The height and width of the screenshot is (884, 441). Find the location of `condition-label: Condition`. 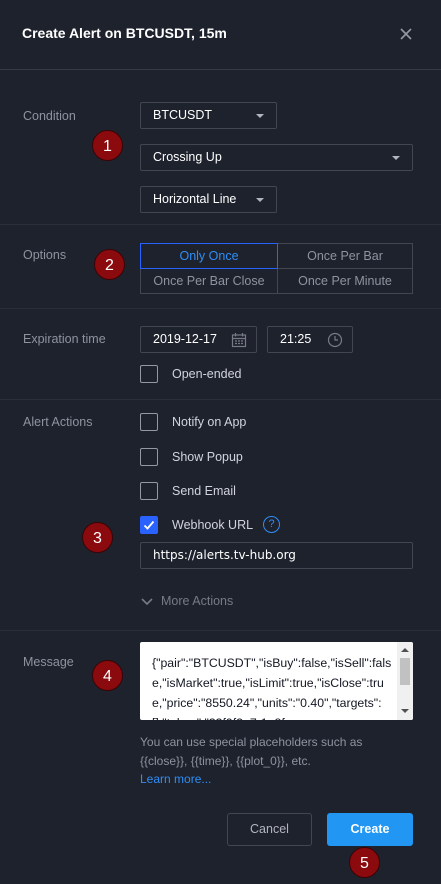

condition-label: Condition is located at coordinates (49, 116).